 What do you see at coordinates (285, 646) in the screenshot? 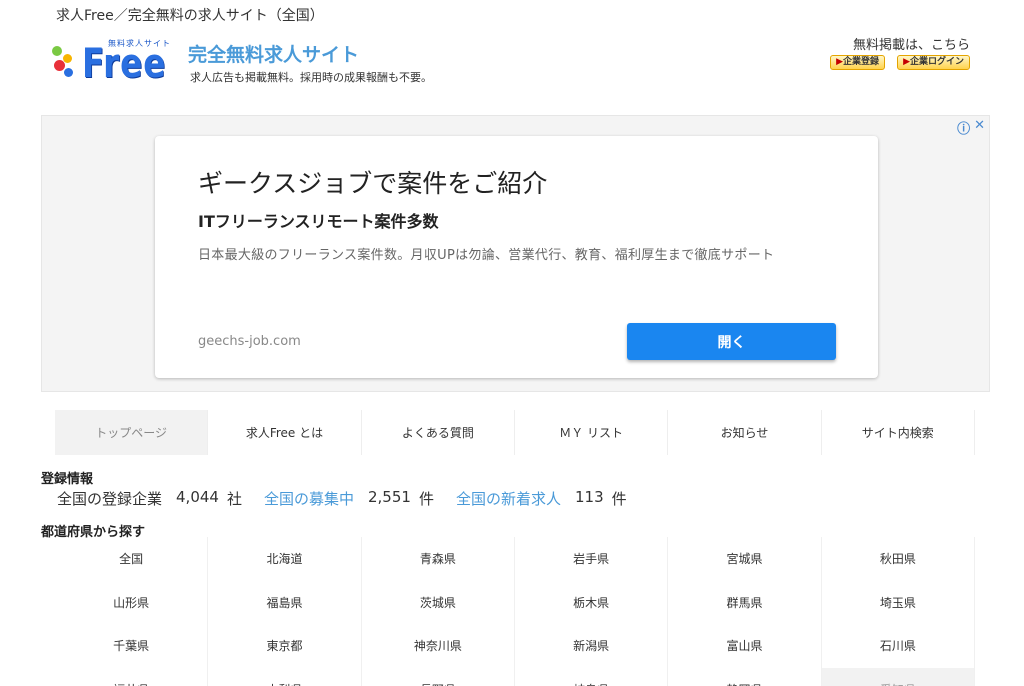
I see `prefecture-link: 東京都` at bounding box center [285, 646].